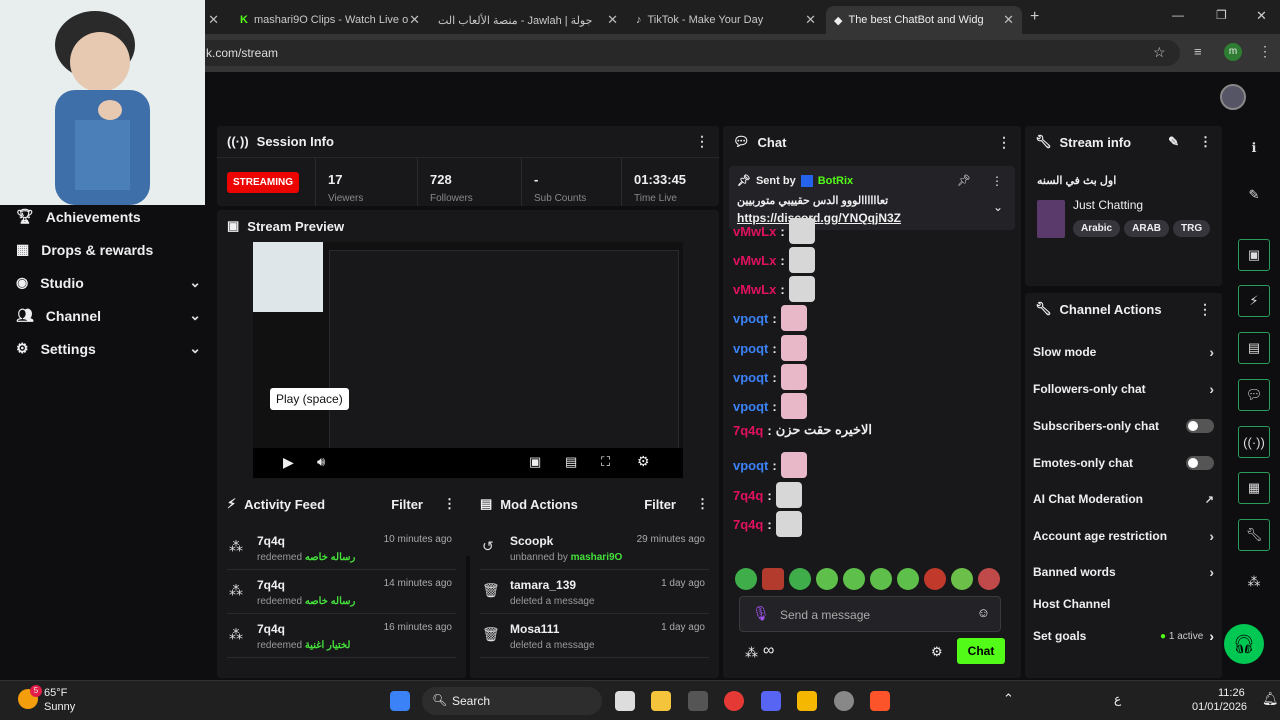 The image size is (1280, 720). What do you see at coordinates (1159, 52) in the screenshot?
I see `bookmark-star-icon: ☆` at bounding box center [1159, 52].